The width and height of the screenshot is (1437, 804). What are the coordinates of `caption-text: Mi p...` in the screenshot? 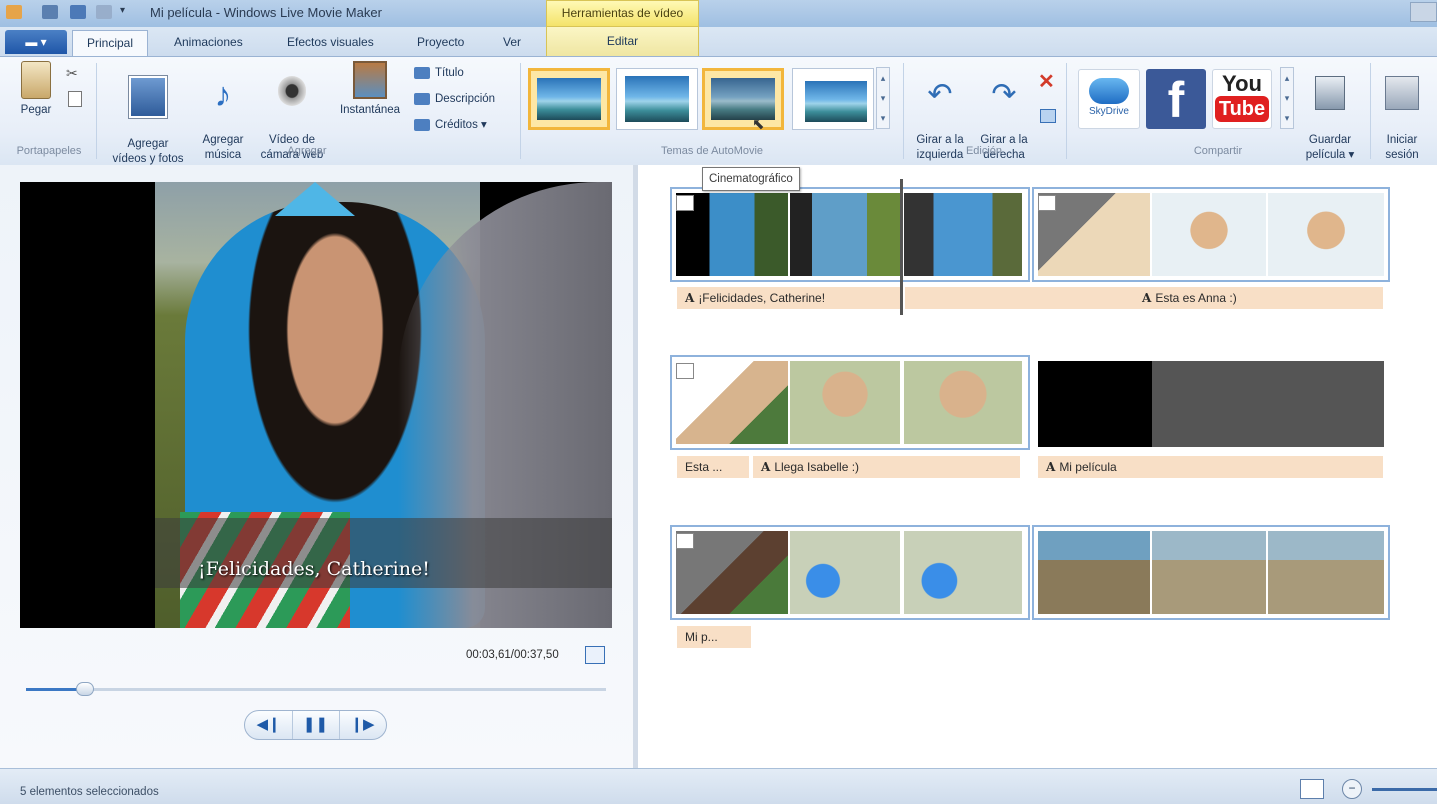 It's located at (701, 637).